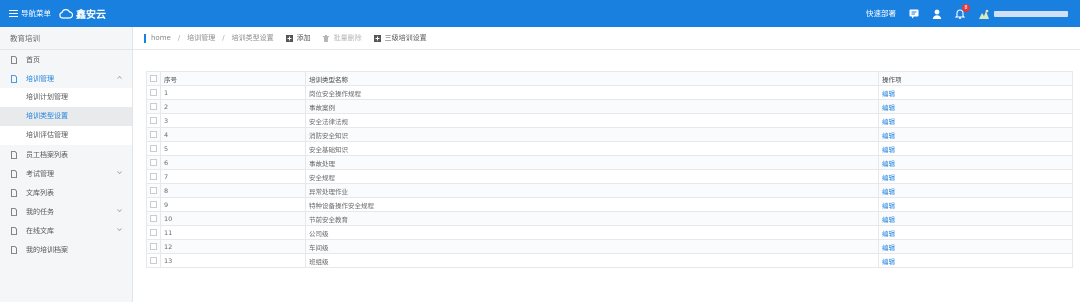 The width and height of the screenshot is (1080, 302). I want to click on row-type-name: 消防安全知识, so click(592, 134).